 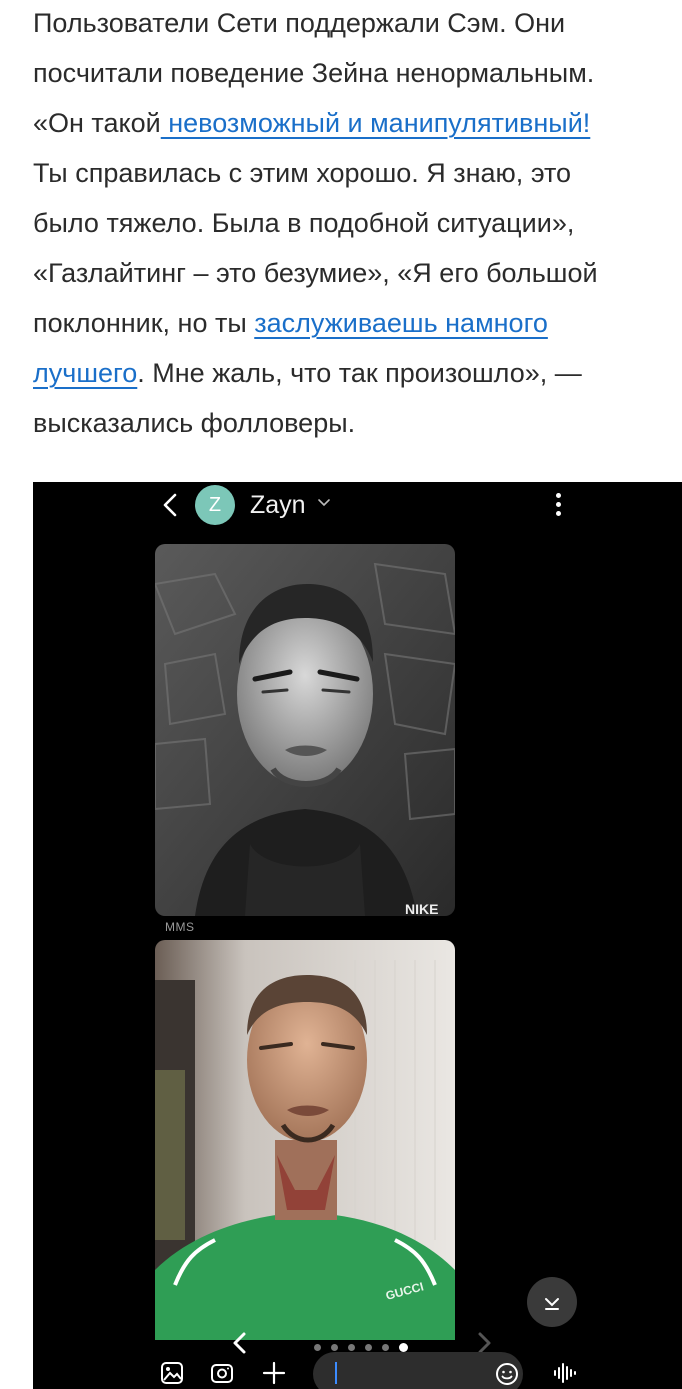 I want to click on message-composer, so click(x=357, y=1370).